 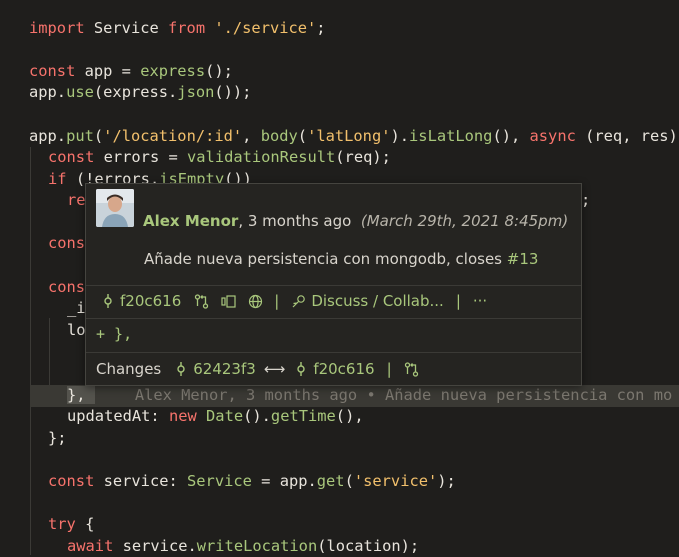 What do you see at coordinates (129, 369) in the screenshot?
I see `changes-label: Changes` at bounding box center [129, 369].